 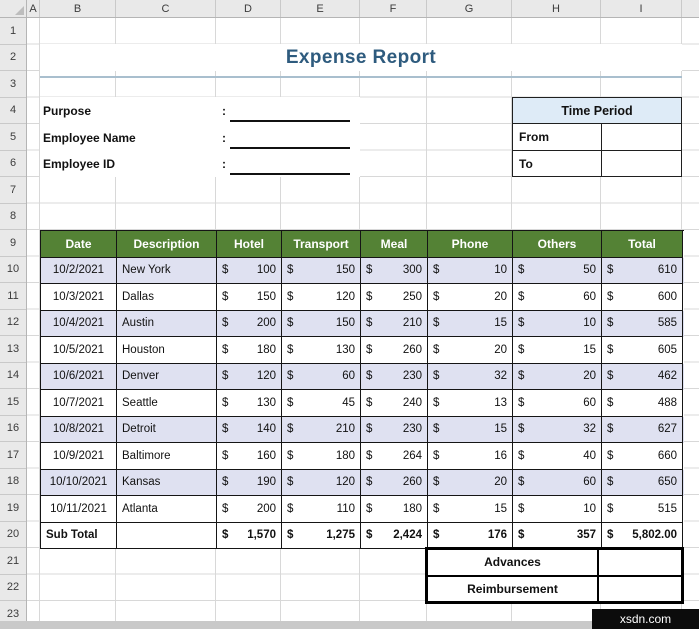 I want to click on cell-description: Atlanta, so click(x=167, y=509).